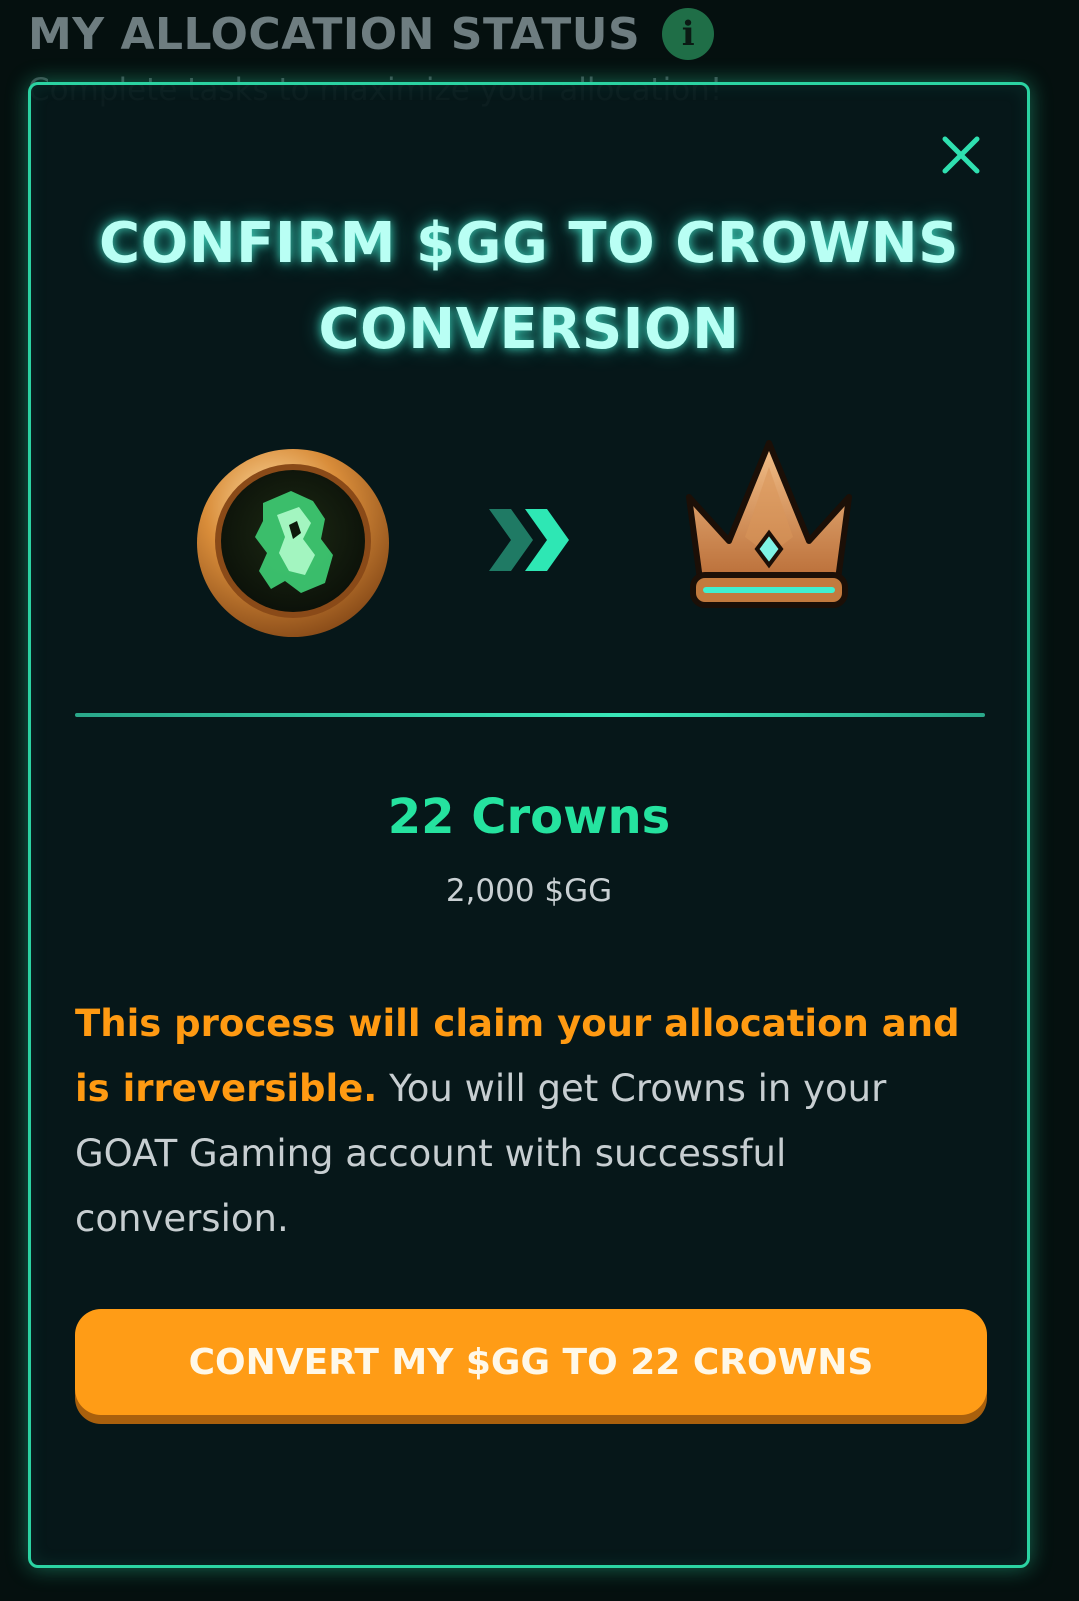 This screenshot has height=1601, width=1079. I want to click on close-icon, so click(961, 155).